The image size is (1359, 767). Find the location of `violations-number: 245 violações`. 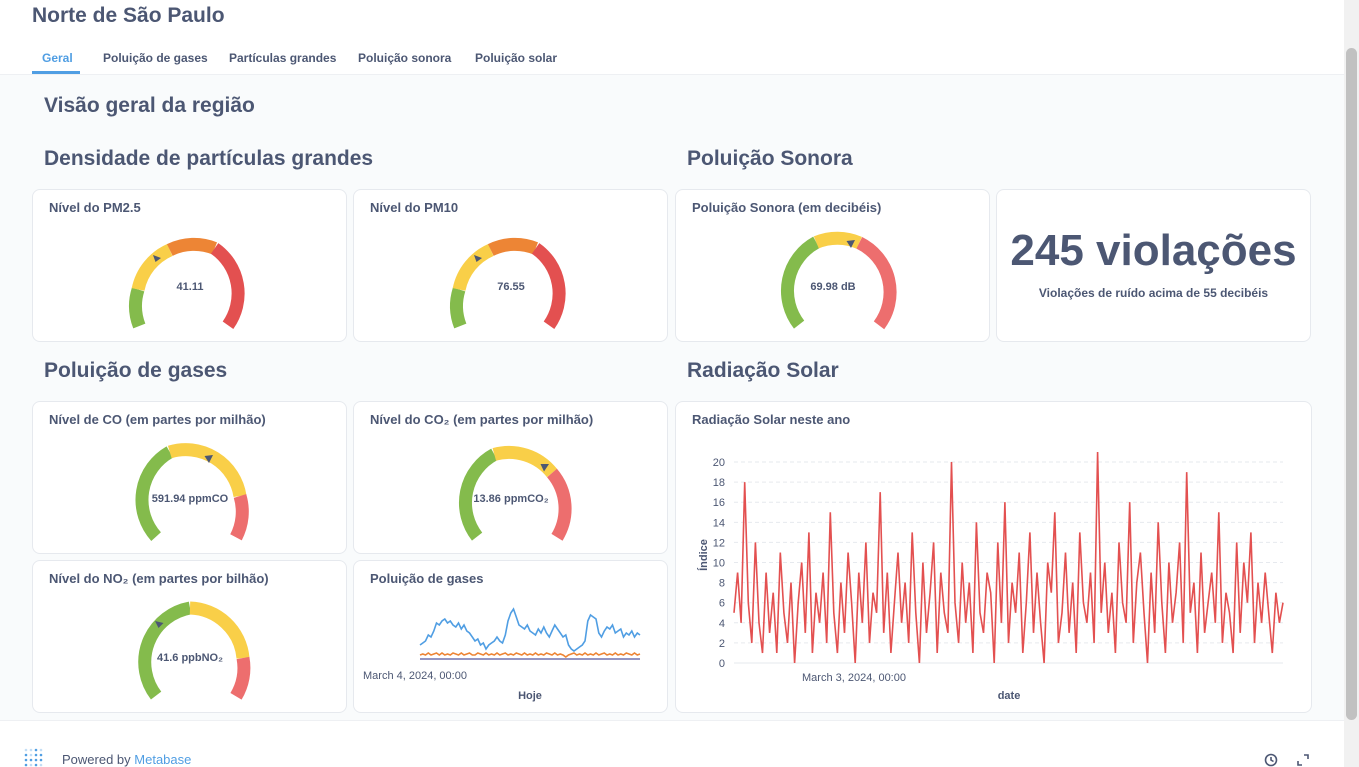

violations-number: 245 violações is located at coordinates (1153, 250).